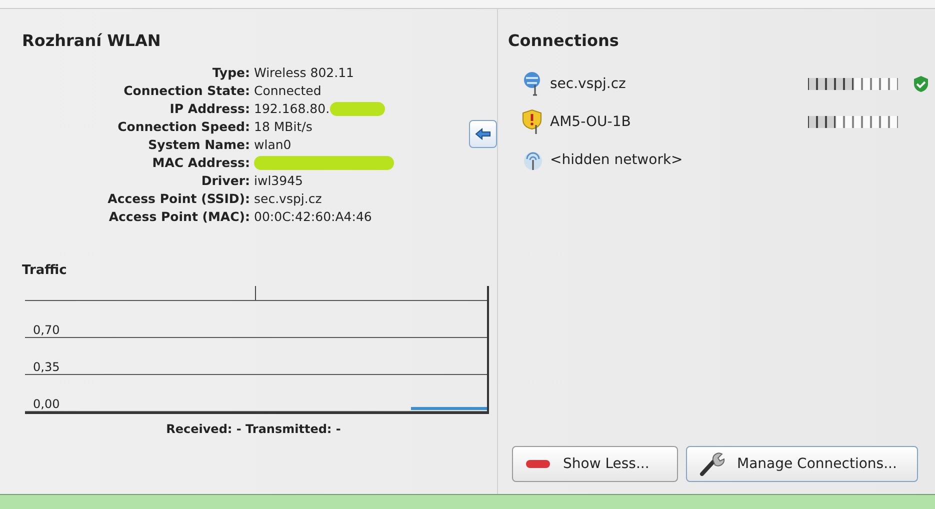 Image resolution: width=935 pixels, height=509 pixels. I want to click on axis-label: 0,70, so click(46, 330).